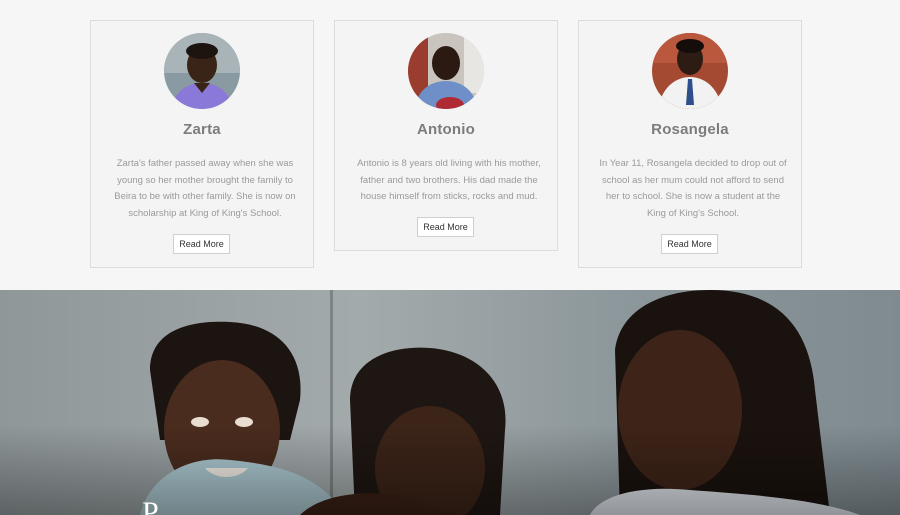 The width and height of the screenshot is (900, 515). What do you see at coordinates (446, 129) in the screenshot?
I see `student-name: Antonio` at bounding box center [446, 129].